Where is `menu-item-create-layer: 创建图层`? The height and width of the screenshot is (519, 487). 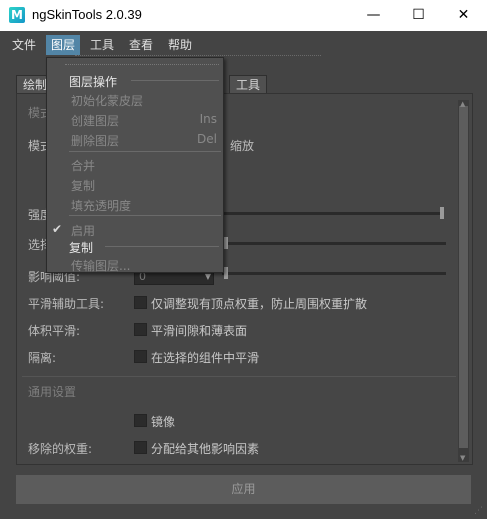
menu-item-create-layer: 创建图层 is located at coordinates (95, 120).